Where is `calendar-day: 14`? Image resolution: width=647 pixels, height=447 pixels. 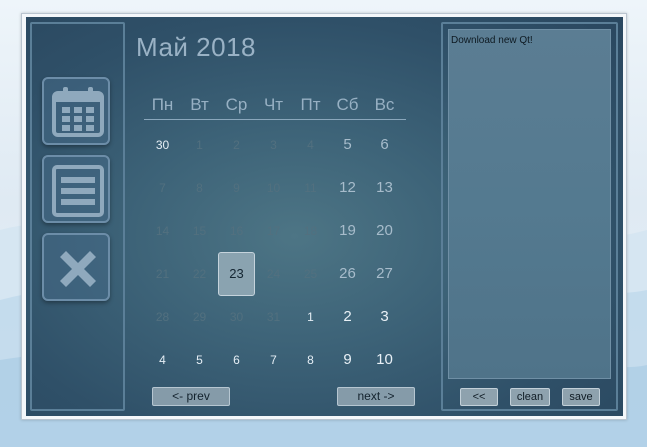 calendar-day: 14 is located at coordinates (162, 230).